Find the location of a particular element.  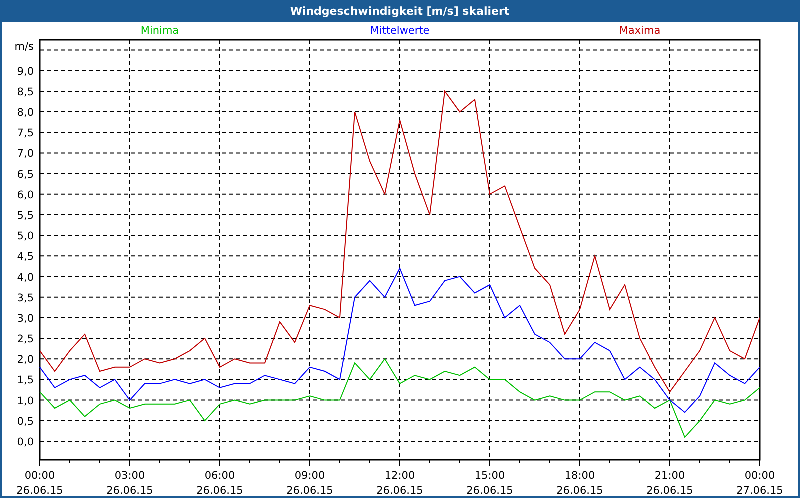

x-tick-label: 15:00 26.06.15 is located at coordinates (490, 483).